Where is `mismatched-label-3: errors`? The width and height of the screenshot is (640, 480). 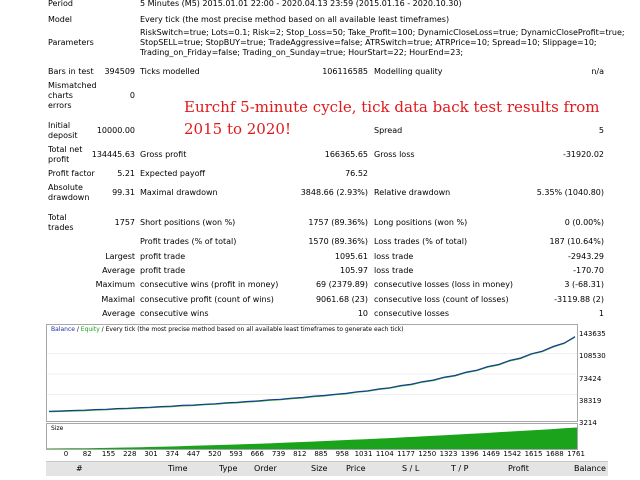 mismatched-label-3: errors is located at coordinates (60, 105).